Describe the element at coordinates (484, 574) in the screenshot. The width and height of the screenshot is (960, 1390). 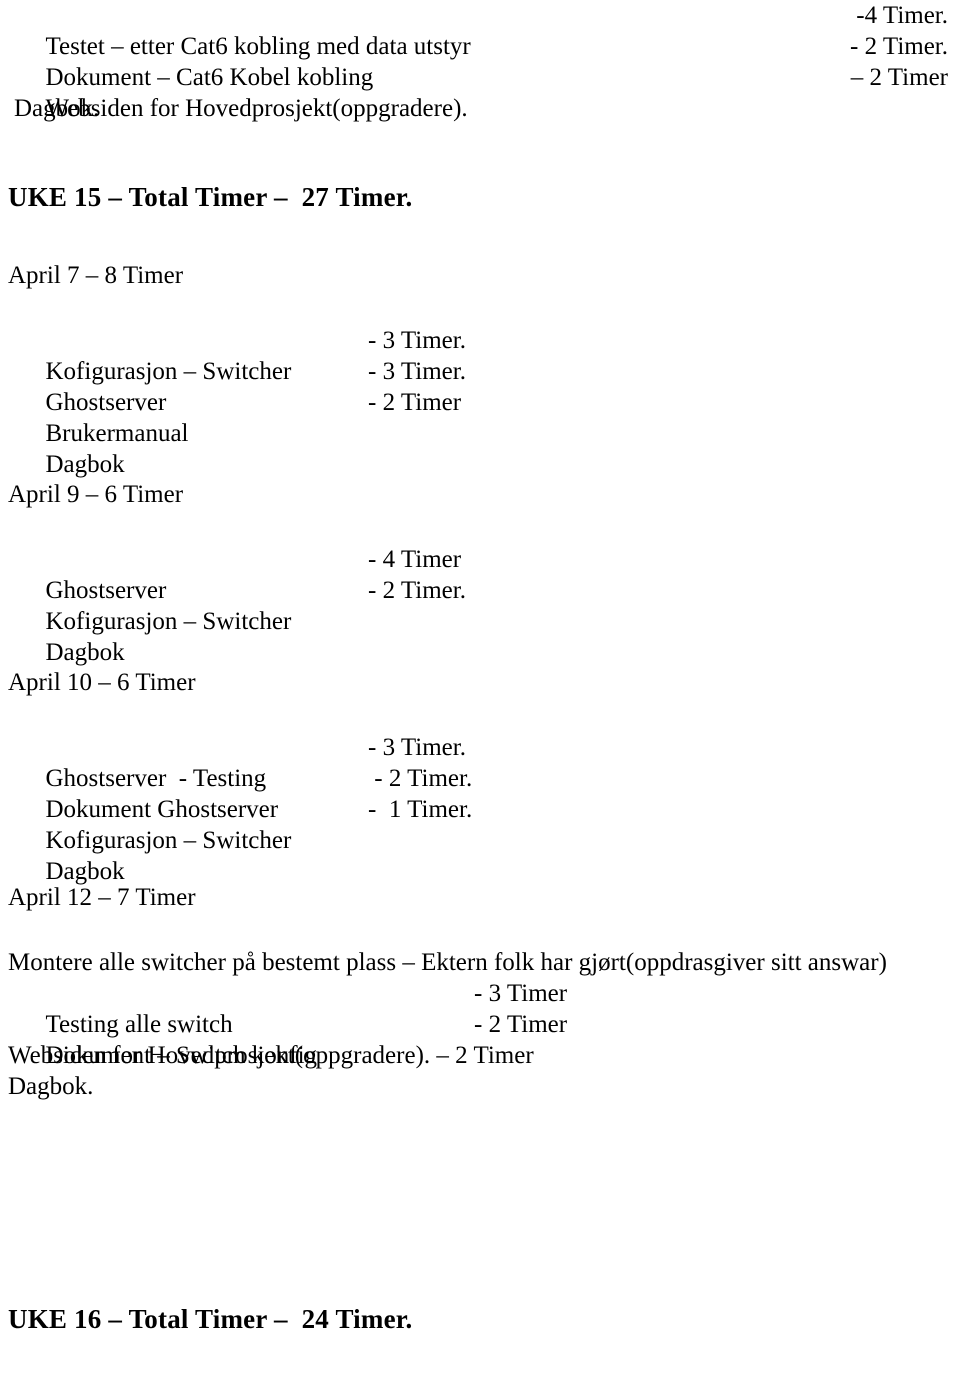
I see `task-row: Ghostserver - 4 Timer` at that location.